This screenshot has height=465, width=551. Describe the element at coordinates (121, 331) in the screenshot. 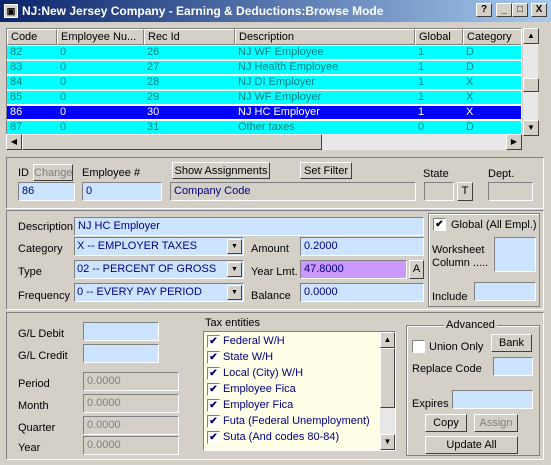

I see `gl-debit-field` at that location.